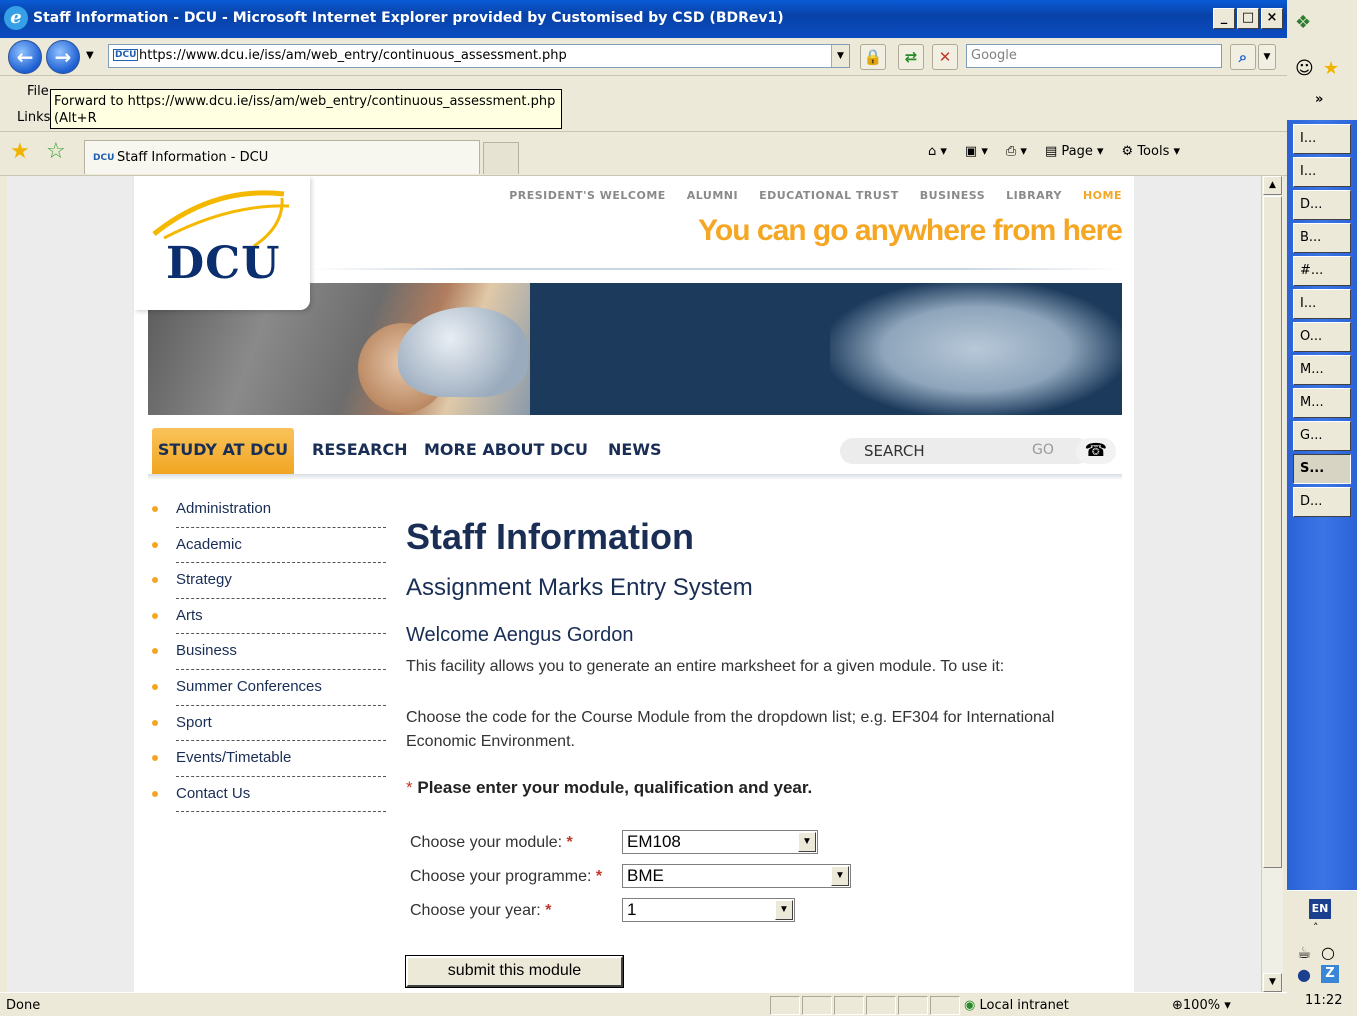 Image resolution: width=1357 pixels, height=1016 pixels. What do you see at coordinates (976, 151) in the screenshot?
I see `feeds-icon: ▣ ▾` at bounding box center [976, 151].